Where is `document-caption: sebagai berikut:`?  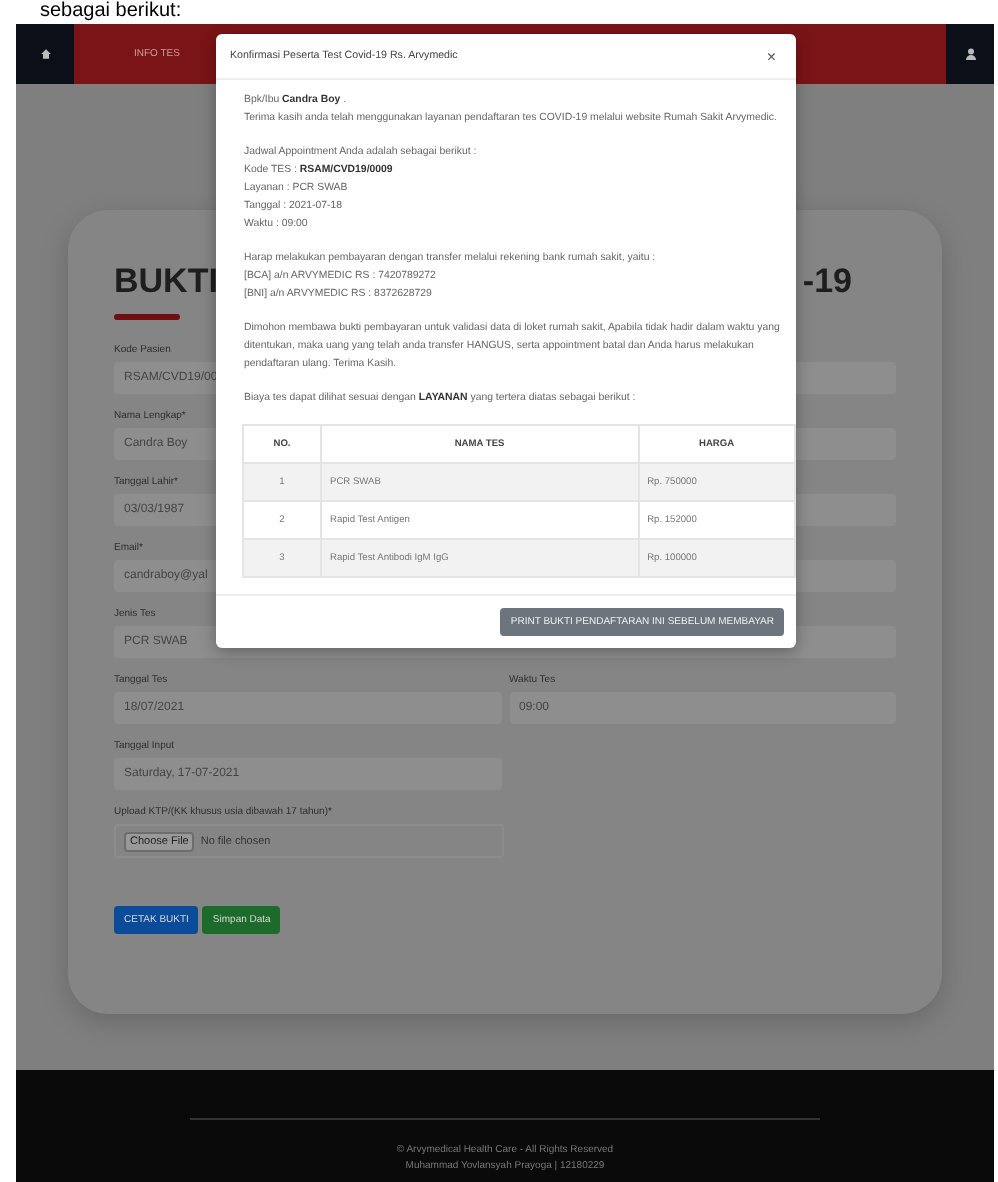 document-caption: sebagai berikut: is located at coordinates (112, 12).